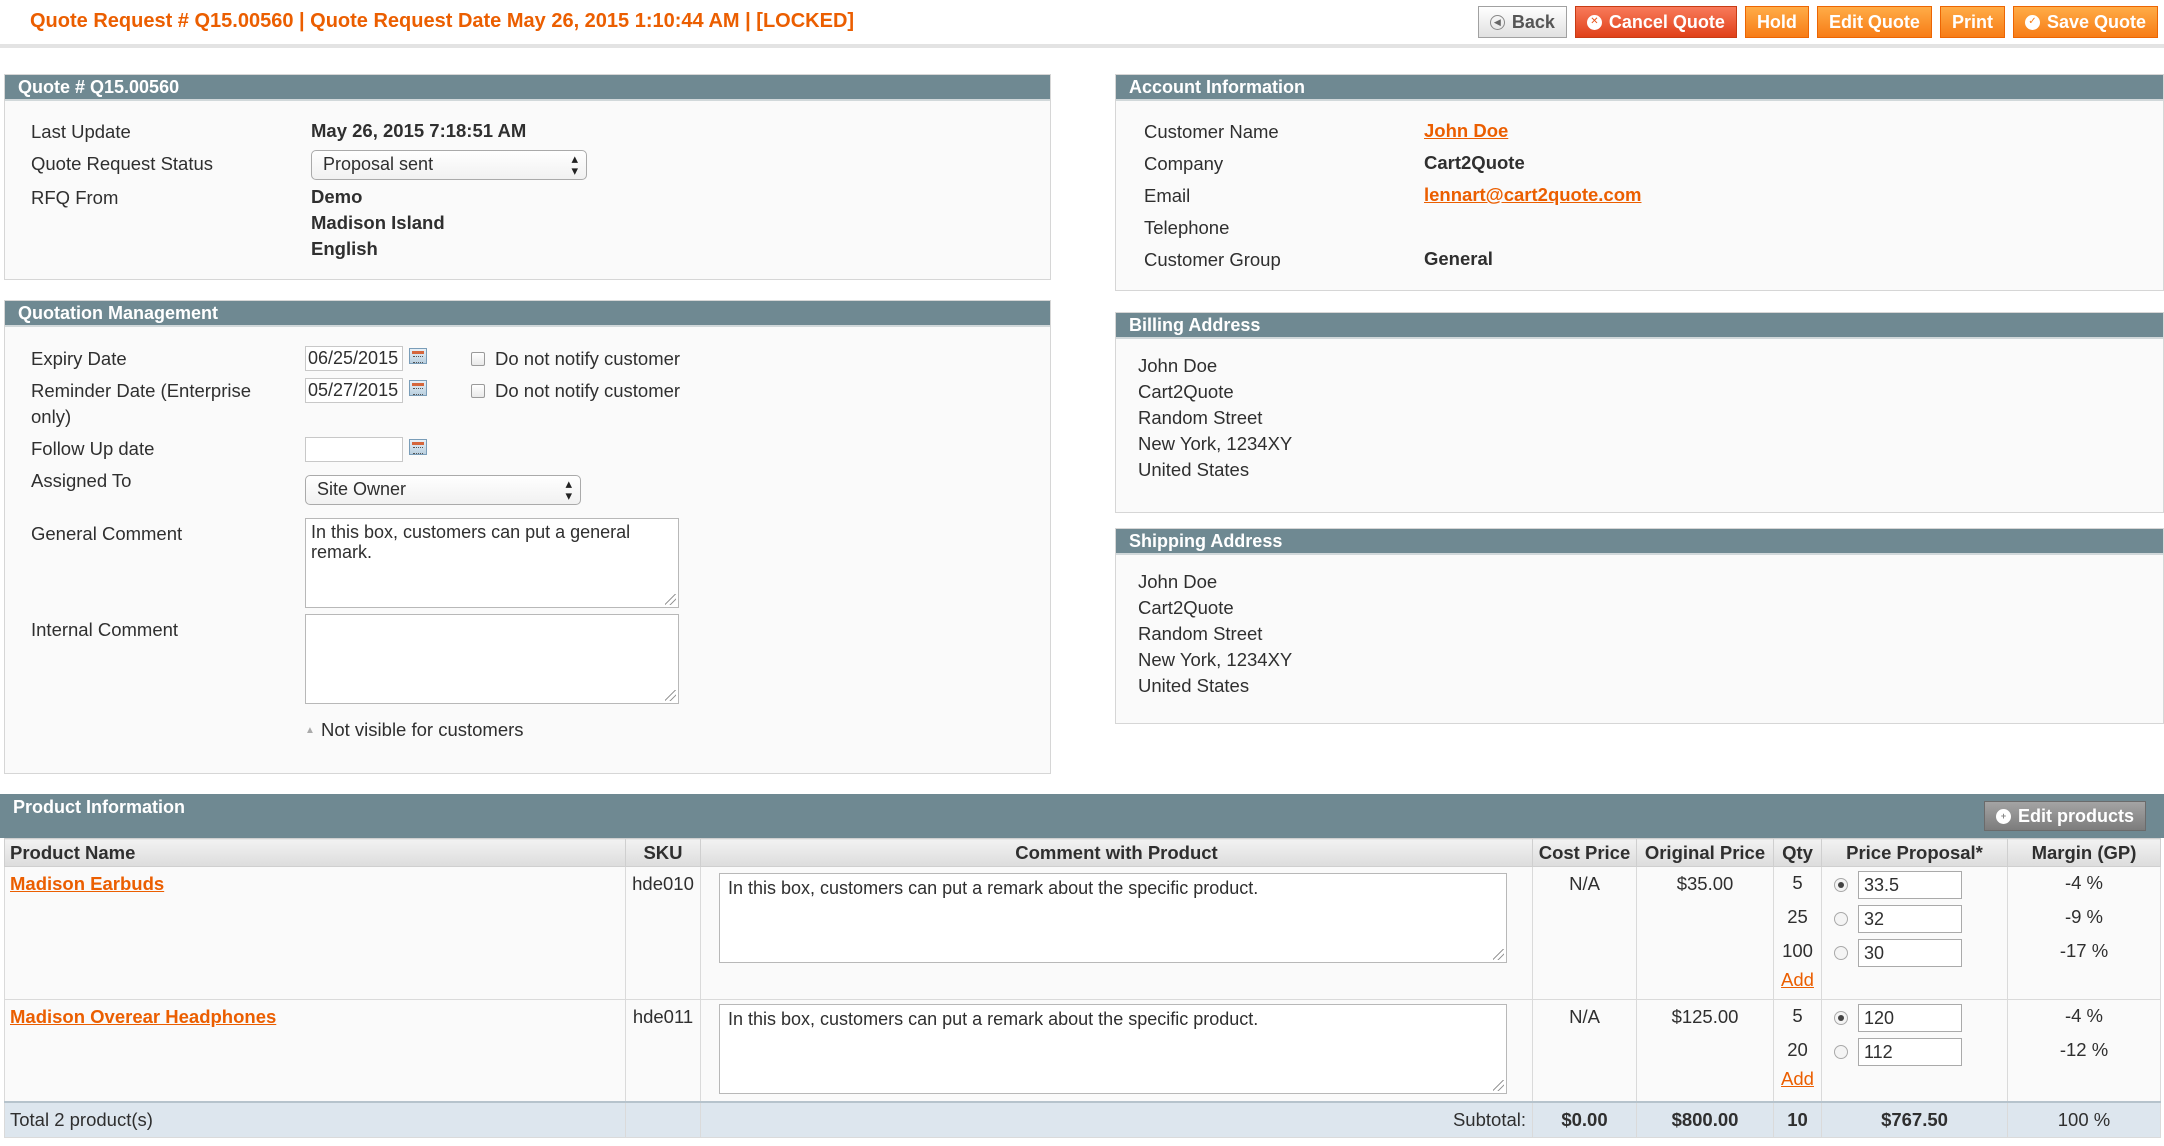 The width and height of the screenshot is (2164, 1146). I want to click on save-quote-label: Save Quote, so click(2096, 21).